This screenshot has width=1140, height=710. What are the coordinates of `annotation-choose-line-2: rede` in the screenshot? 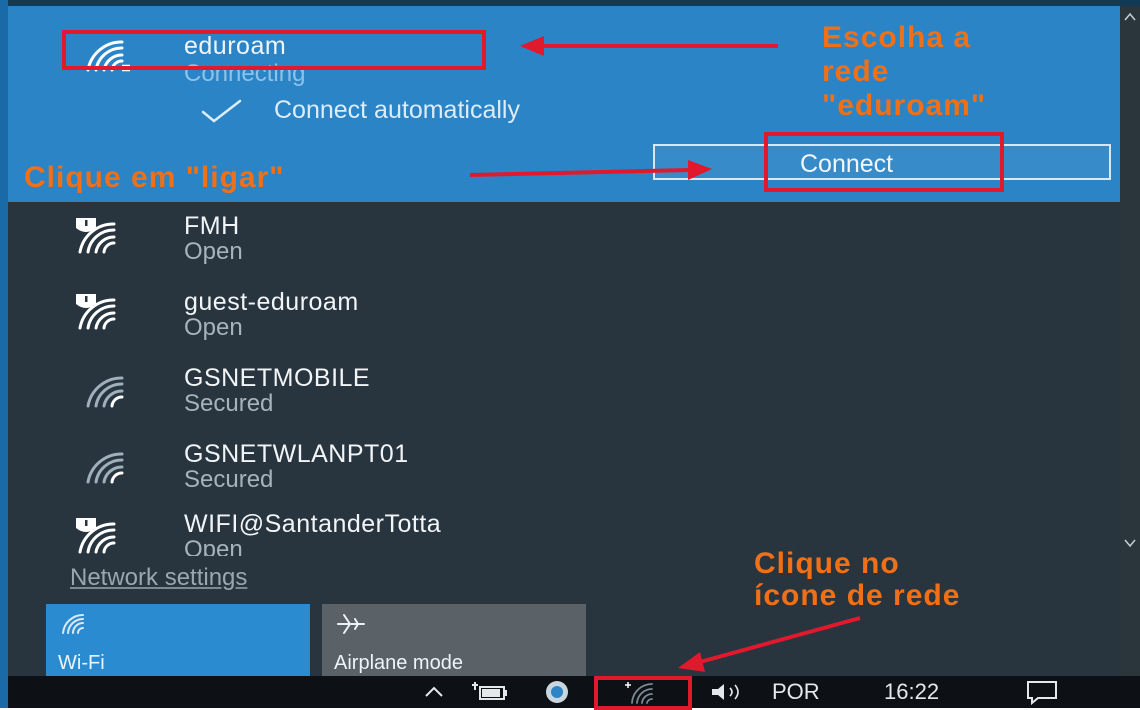 It's located at (856, 71).